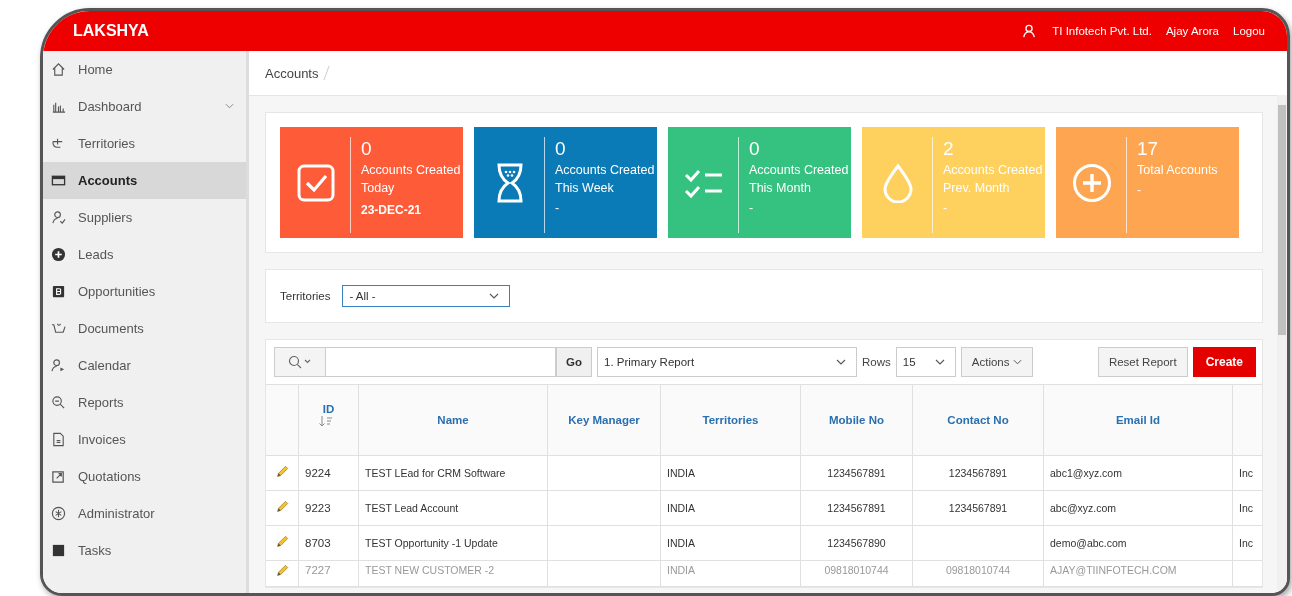 This screenshot has width=1292, height=596. What do you see at coordinates (292, 73) in the screenshot?
I see `breadcrumb-link: Accounts` at bounding box center [292, 73].